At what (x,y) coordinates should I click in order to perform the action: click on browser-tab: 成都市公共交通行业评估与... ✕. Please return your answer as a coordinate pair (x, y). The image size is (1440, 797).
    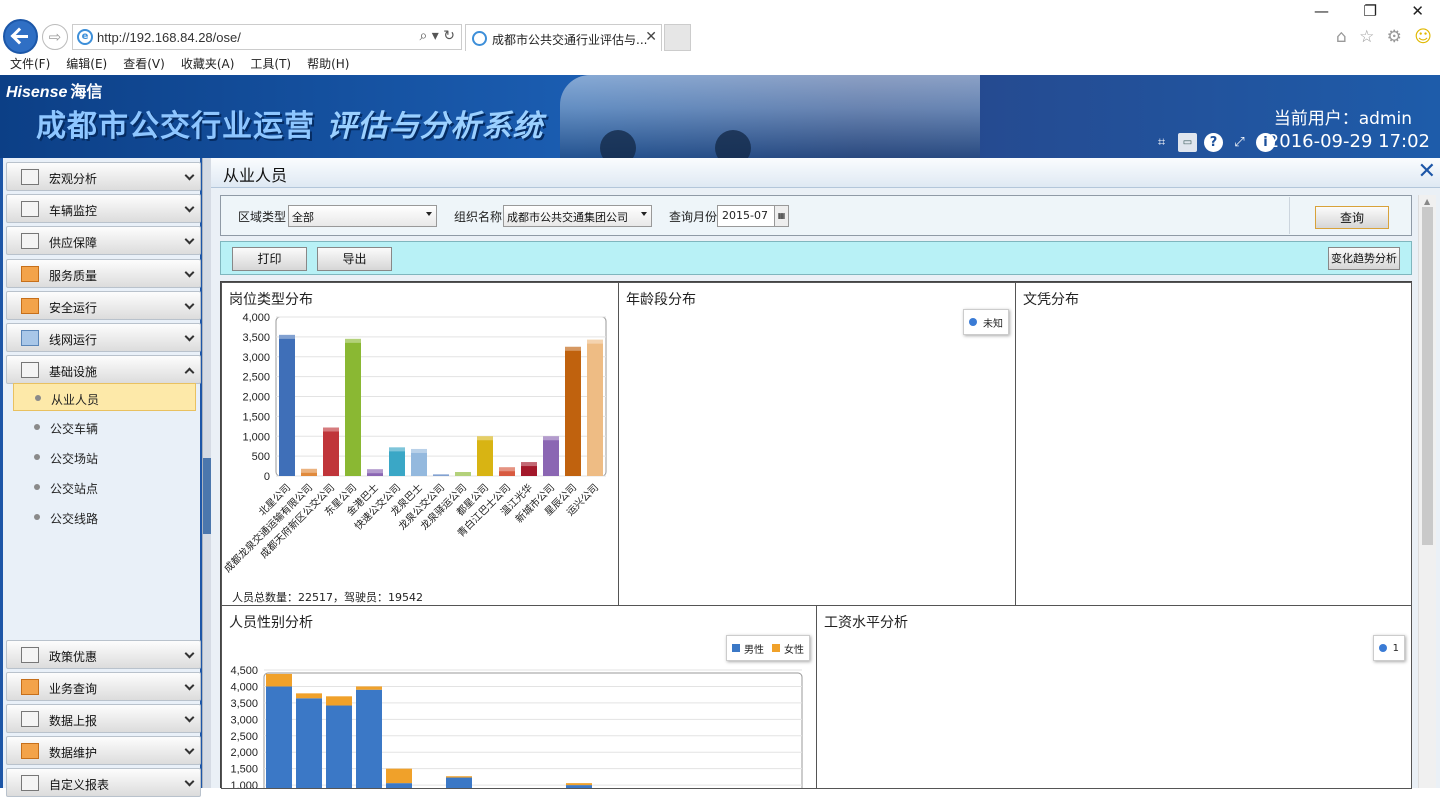
    Looking at the image, I should click on (563, 37).